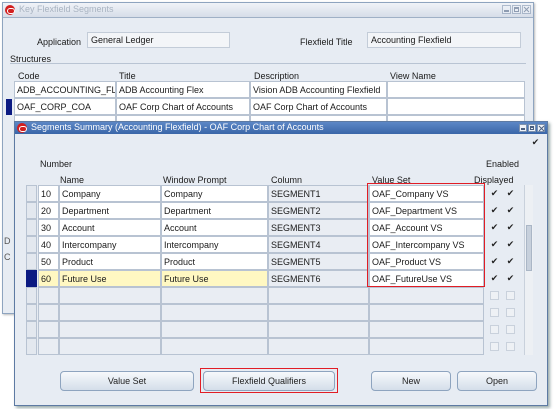 The height and width of the screenshot is (409, 554). I want to click on segment-column-cell: SEGMENT4, so click(318, 244).